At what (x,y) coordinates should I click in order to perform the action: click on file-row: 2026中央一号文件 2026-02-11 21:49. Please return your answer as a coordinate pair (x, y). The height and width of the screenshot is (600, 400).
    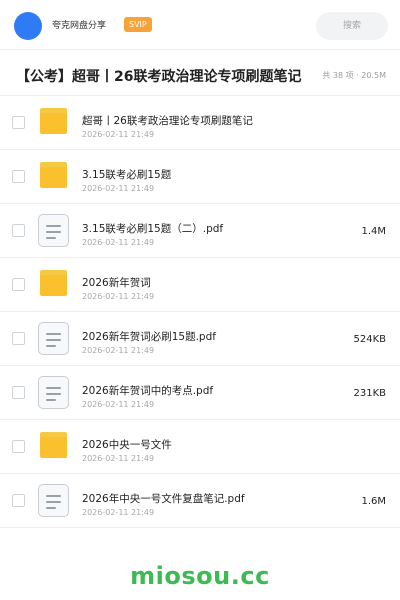
    Looking at the image, I should click on (200, 447).